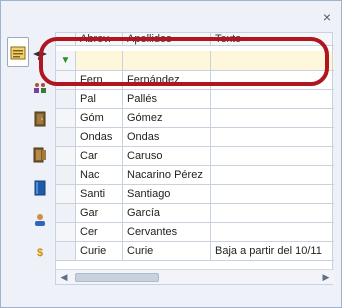 This screenshot has width=342, height=308. I want to click on table-row: Pal Pallés, so click(195, 99).